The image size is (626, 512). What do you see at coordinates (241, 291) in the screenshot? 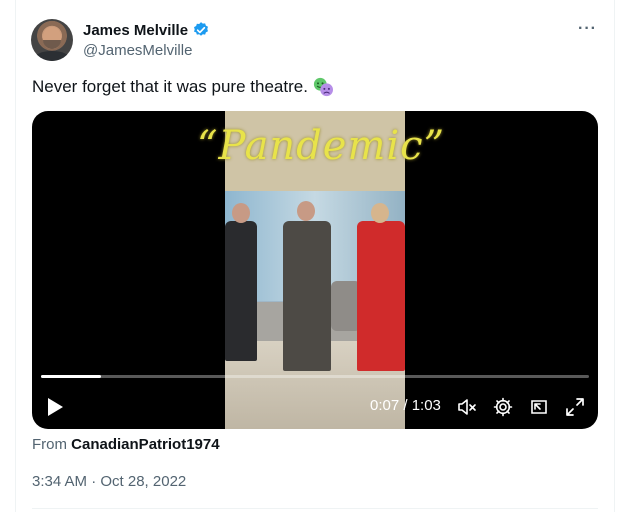
I see `video-person-left` at bounding box center [241, 291].